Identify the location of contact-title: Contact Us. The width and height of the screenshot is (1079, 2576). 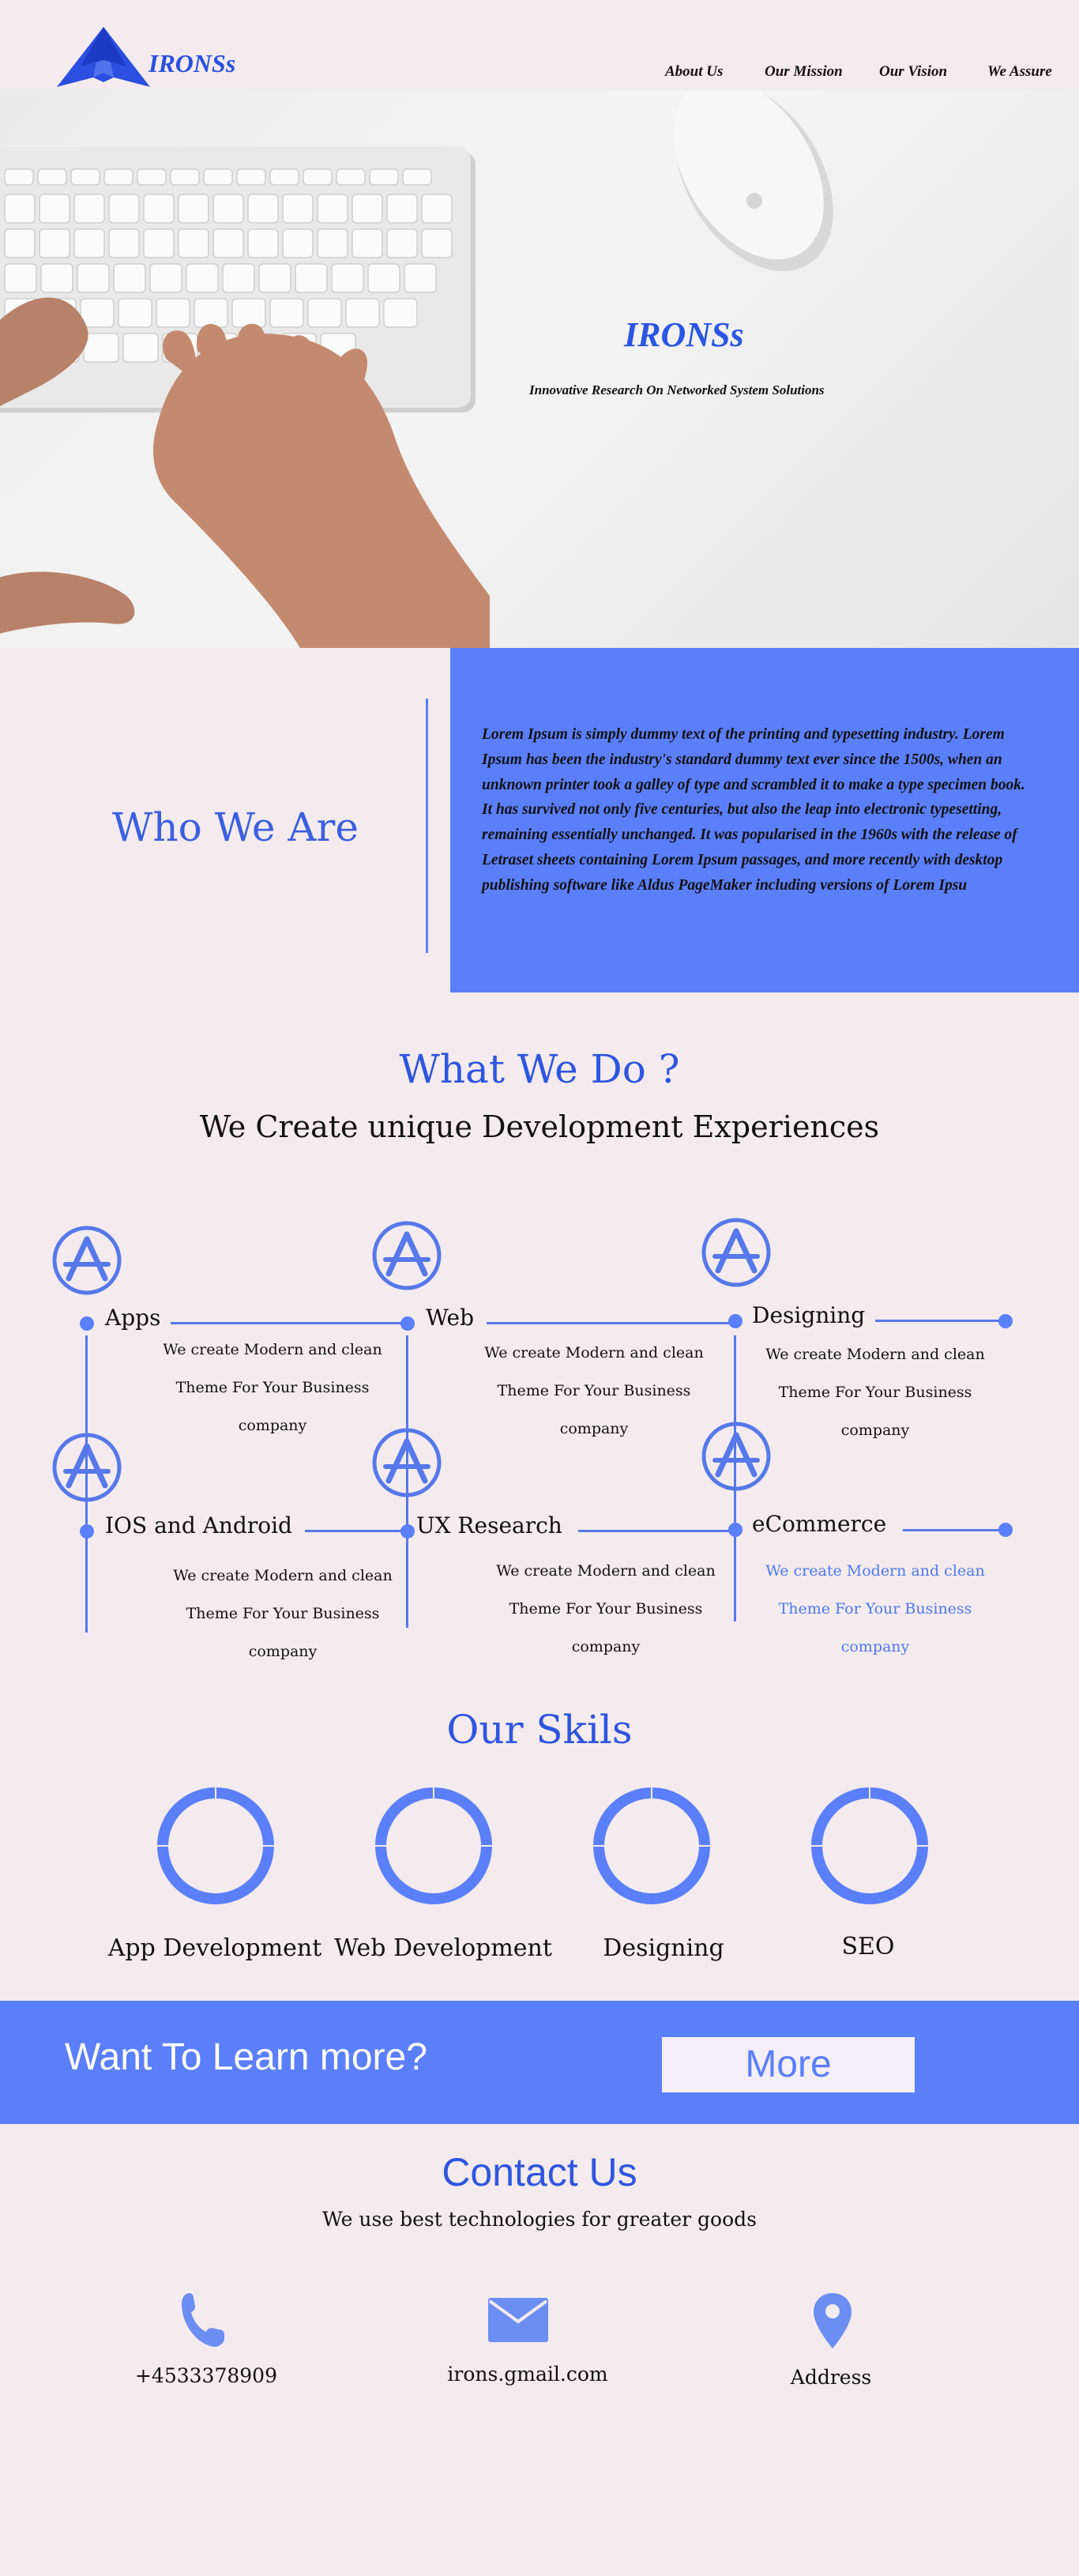
(539, 2172).